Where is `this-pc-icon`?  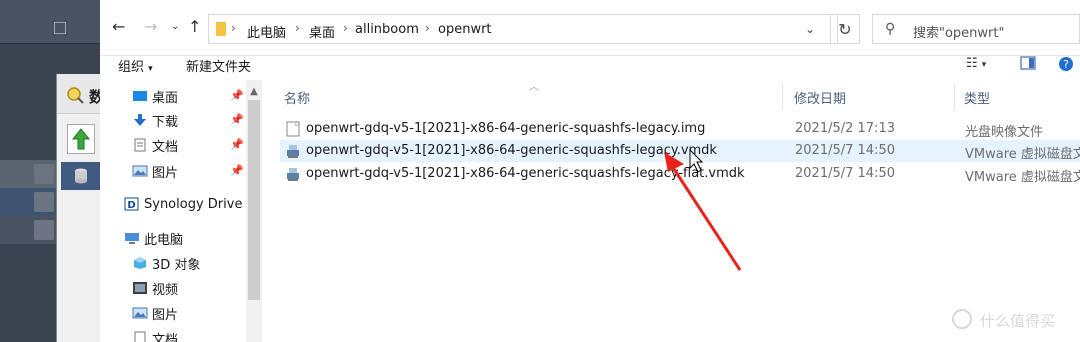
this-pc-icon is located at coordinates (132, 238).